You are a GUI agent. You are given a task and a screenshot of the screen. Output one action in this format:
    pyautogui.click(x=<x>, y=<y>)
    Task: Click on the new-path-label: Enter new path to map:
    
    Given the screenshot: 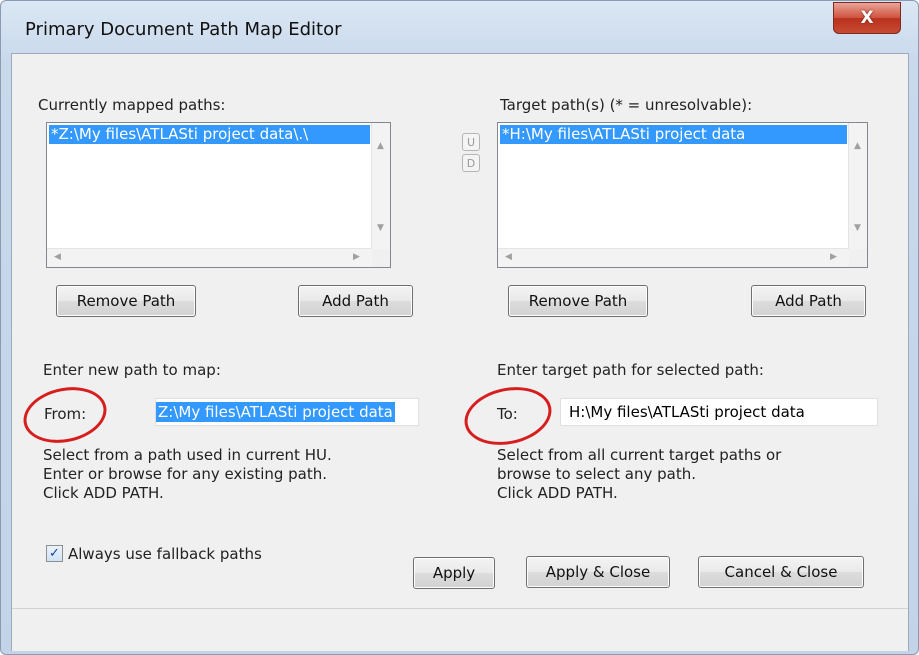 What is the action you would take?
    pyautogui.click(x=132, y=370)
    